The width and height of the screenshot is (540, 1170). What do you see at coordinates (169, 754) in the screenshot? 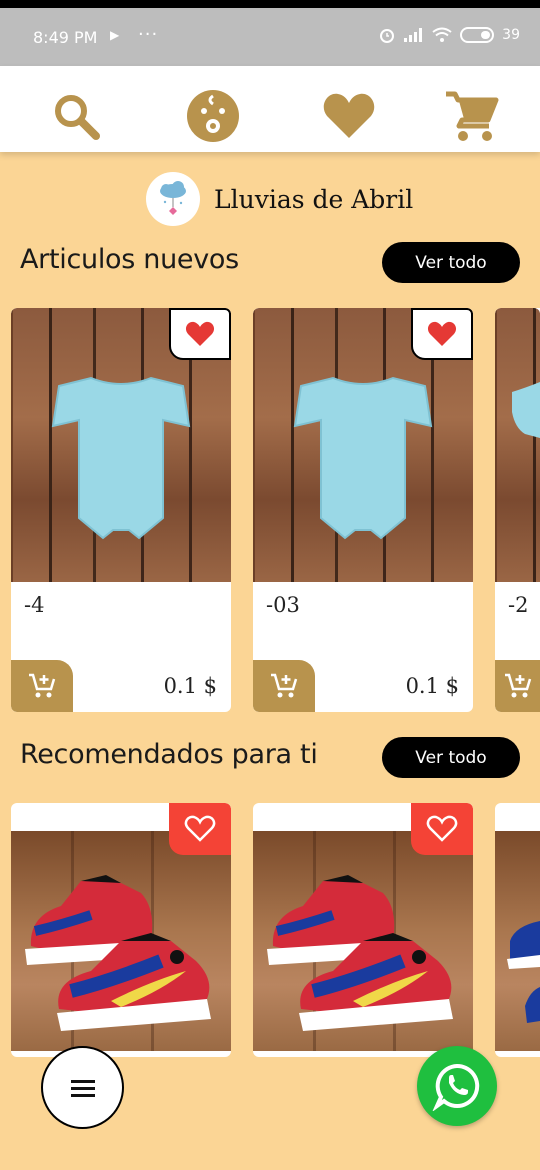
I see `section-title-recommended: Recomendados para ti` at bounding box center [169, 754].